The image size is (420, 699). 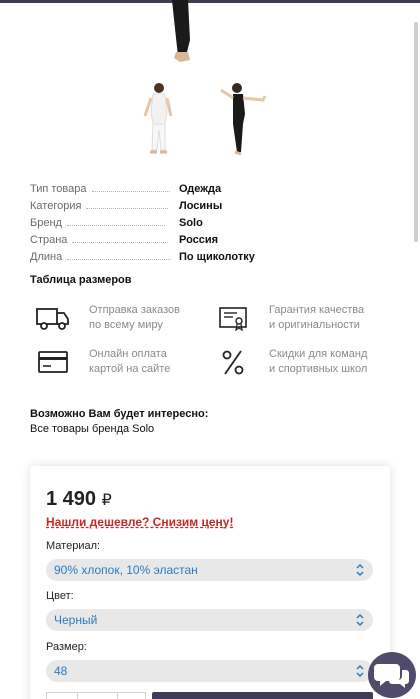 I want to click on attribute-row: Страна Россия, so click(x=210, y=237).